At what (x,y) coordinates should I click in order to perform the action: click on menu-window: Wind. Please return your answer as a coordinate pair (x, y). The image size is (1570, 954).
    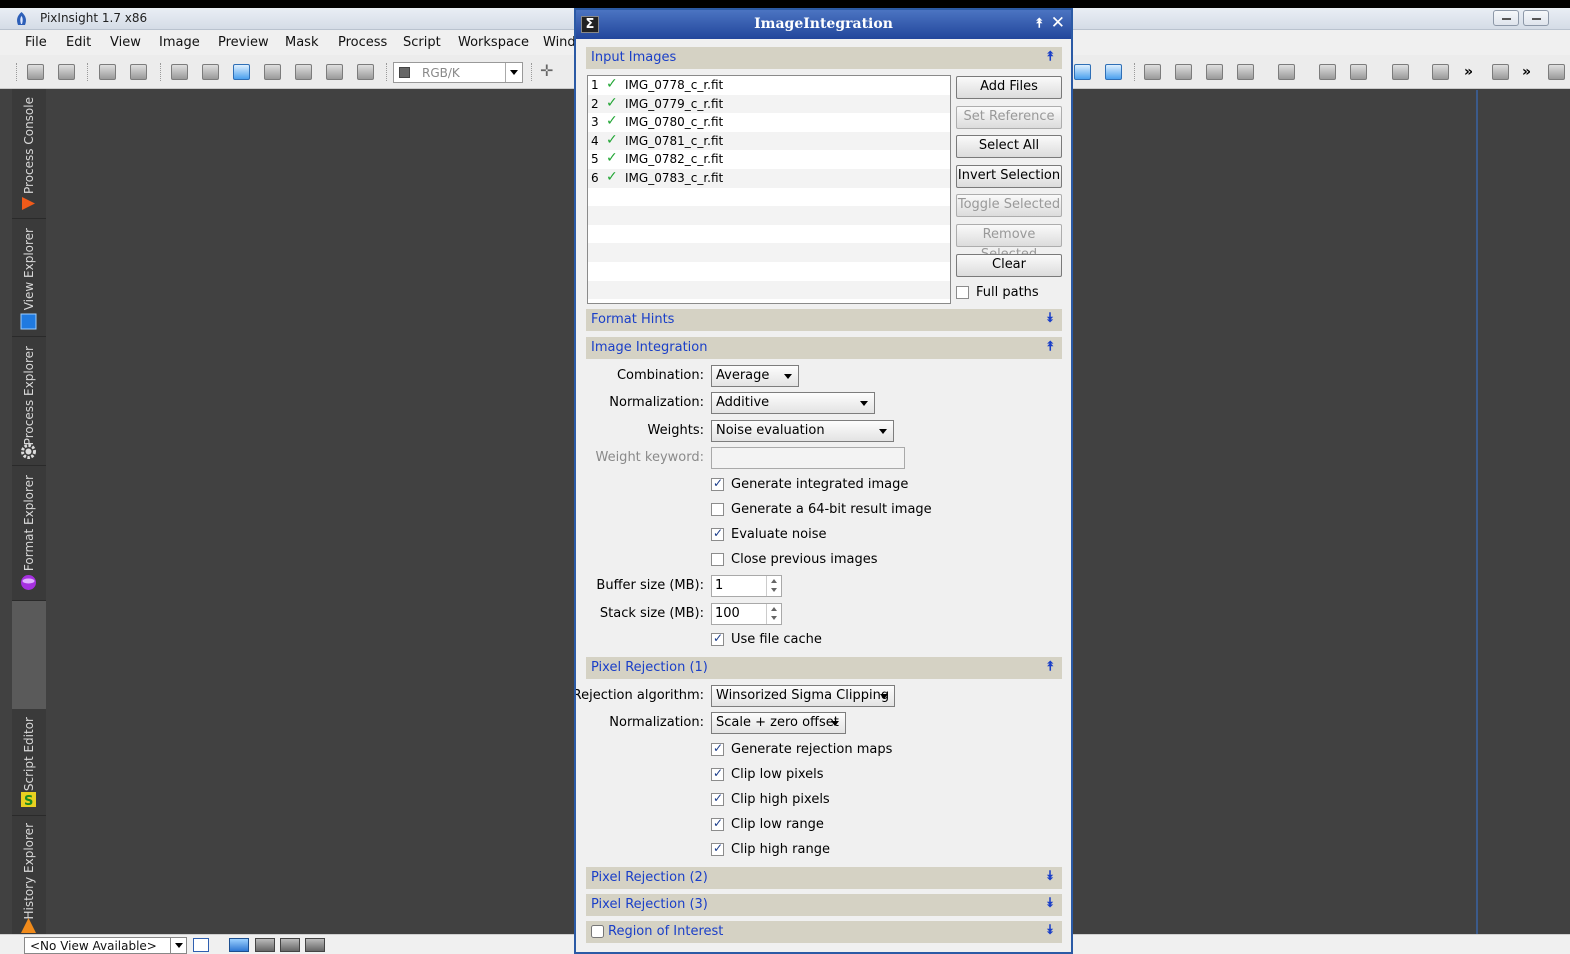
    Looking at the image, I should click on (559, 42).